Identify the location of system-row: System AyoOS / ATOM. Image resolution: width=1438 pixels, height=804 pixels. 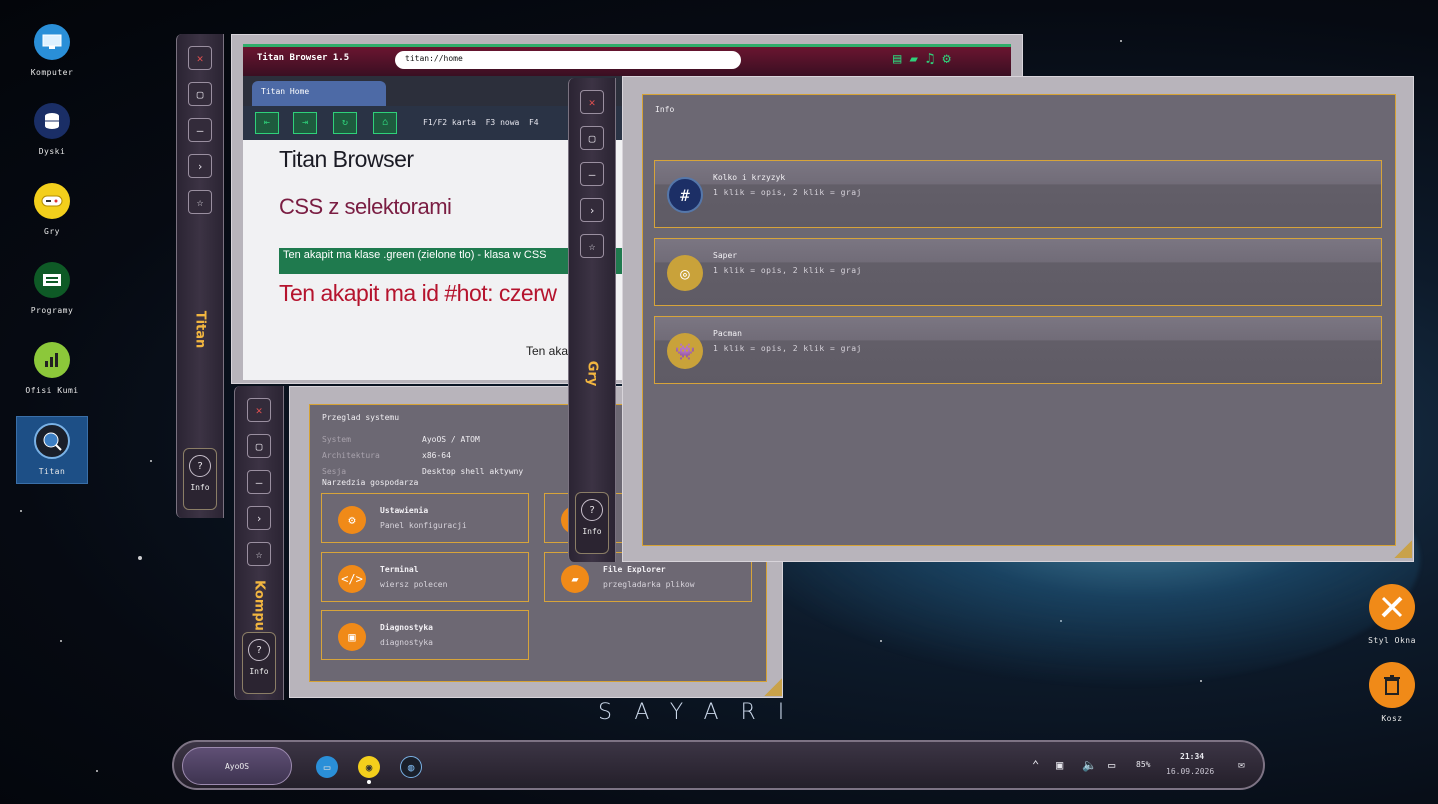
(401, 439).